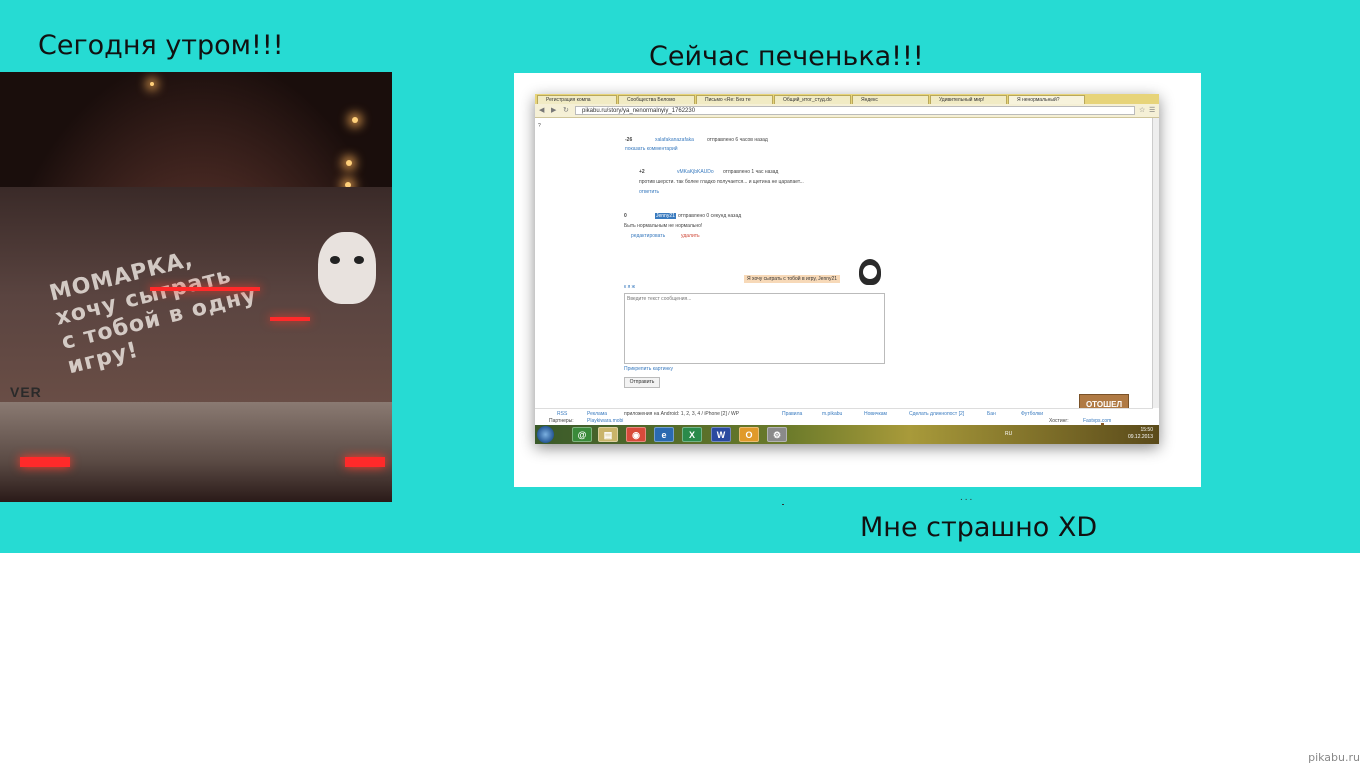  Describe the element at coordinates (597, 414) in the screenshot. I see `footer-ads-link: Реклама` at that location.